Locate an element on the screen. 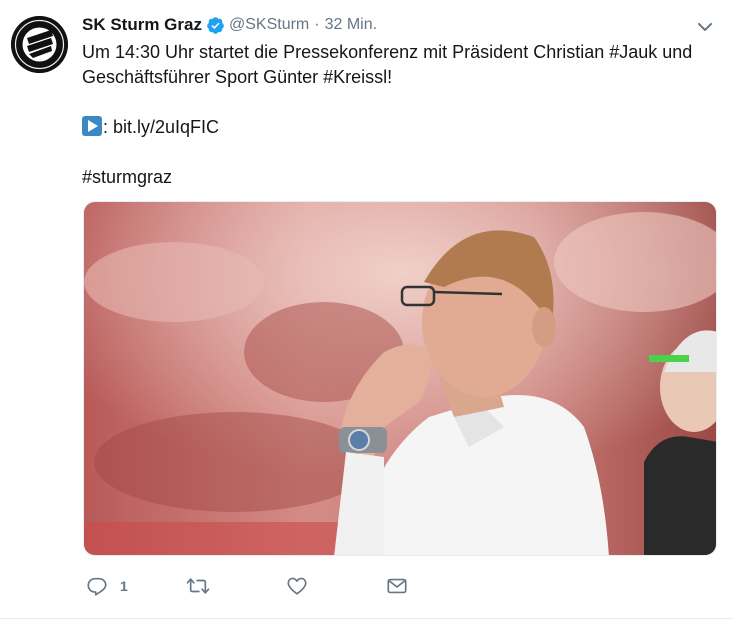  verified-badge-icon is located at coordinates (215, 25).